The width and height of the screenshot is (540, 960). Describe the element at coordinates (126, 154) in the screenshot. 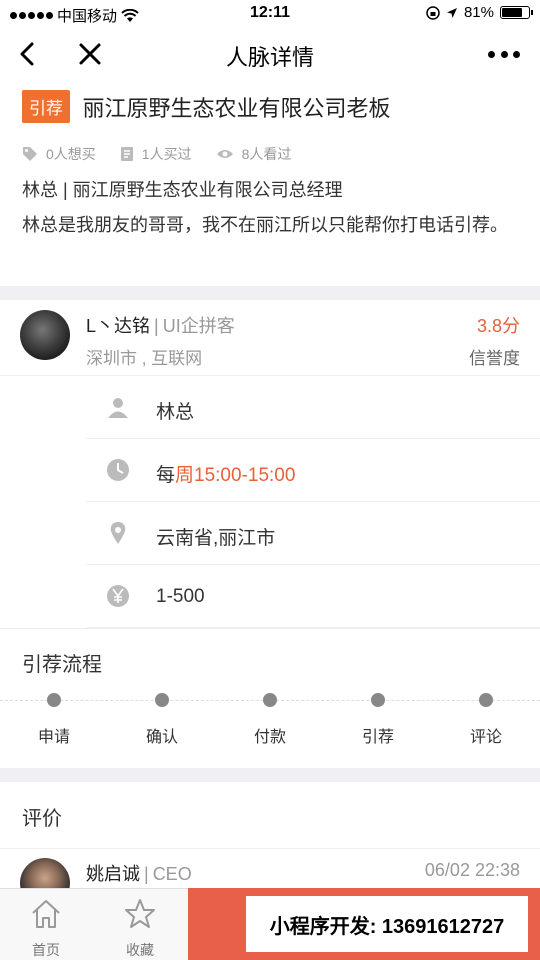

I see `receipt-icon` at that location.